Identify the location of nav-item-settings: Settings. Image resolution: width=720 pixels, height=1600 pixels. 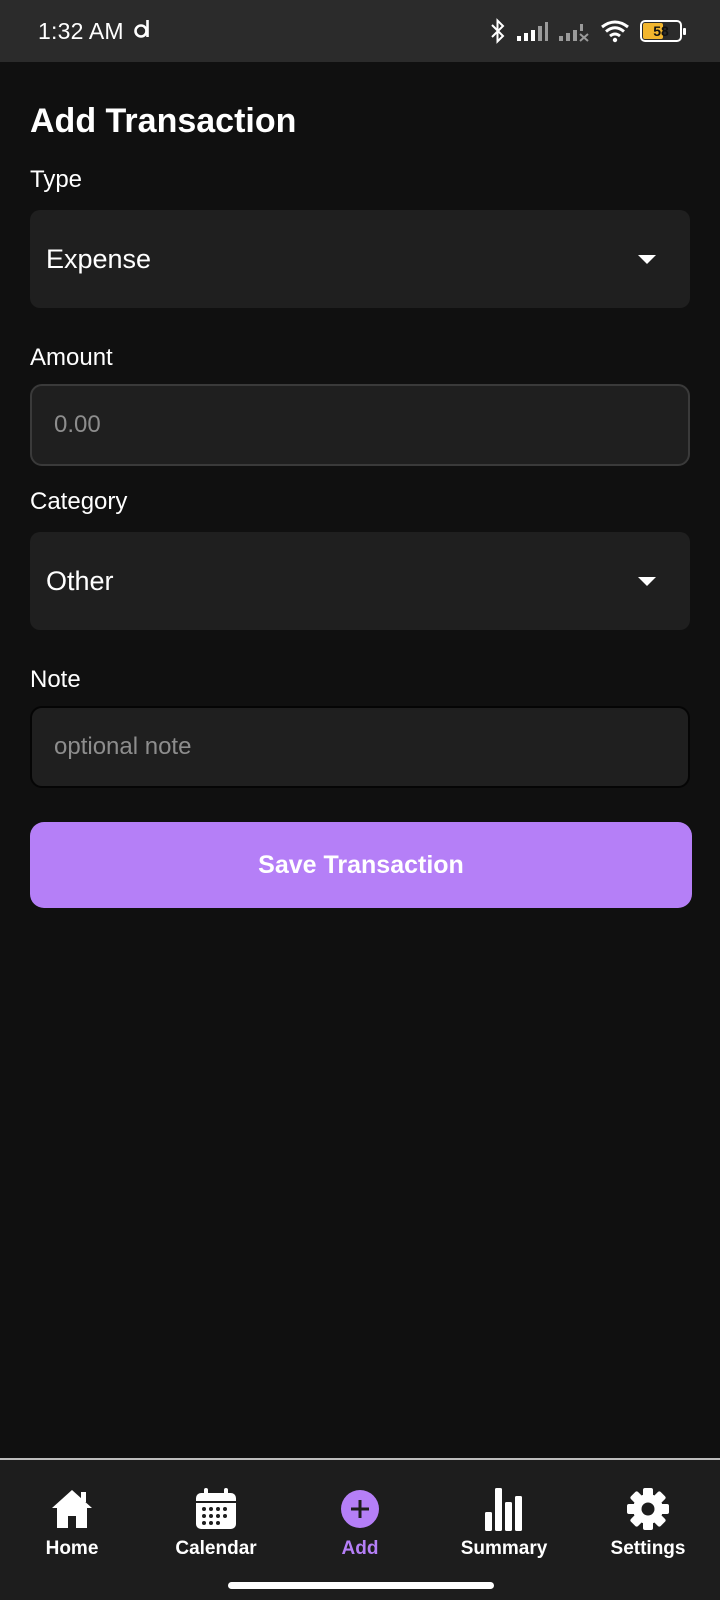
(648, 1523).